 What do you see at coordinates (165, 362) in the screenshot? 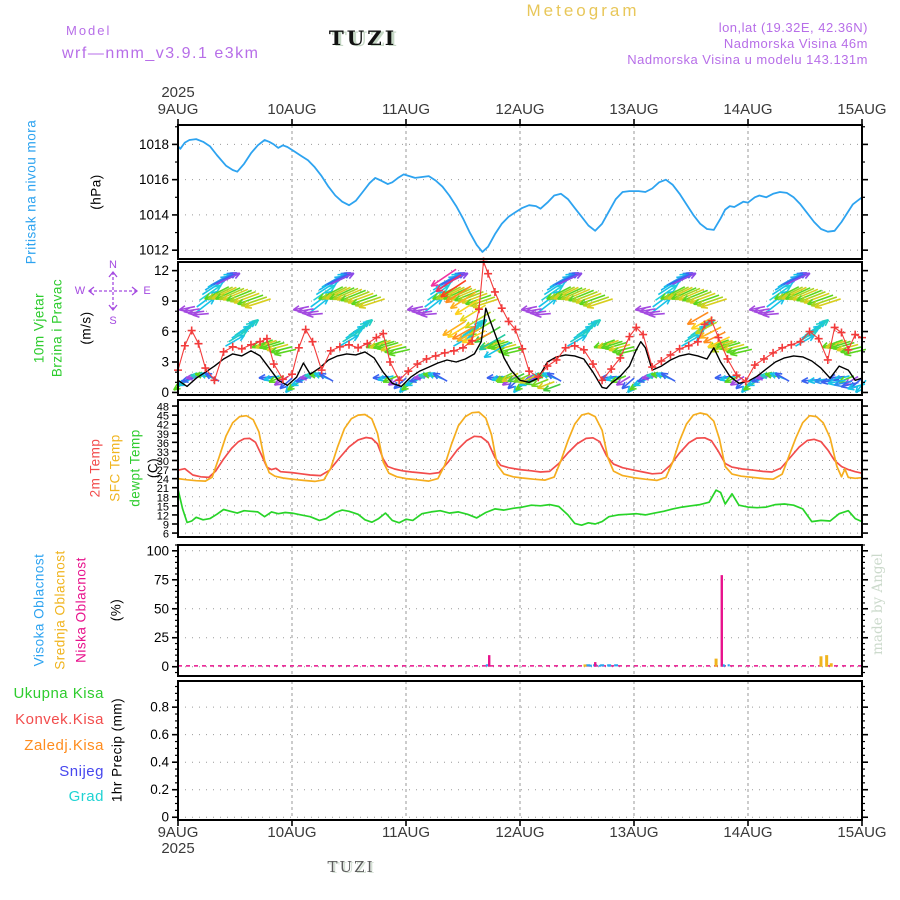
I see `svg-text: 3` at bounding box center [165, 362].